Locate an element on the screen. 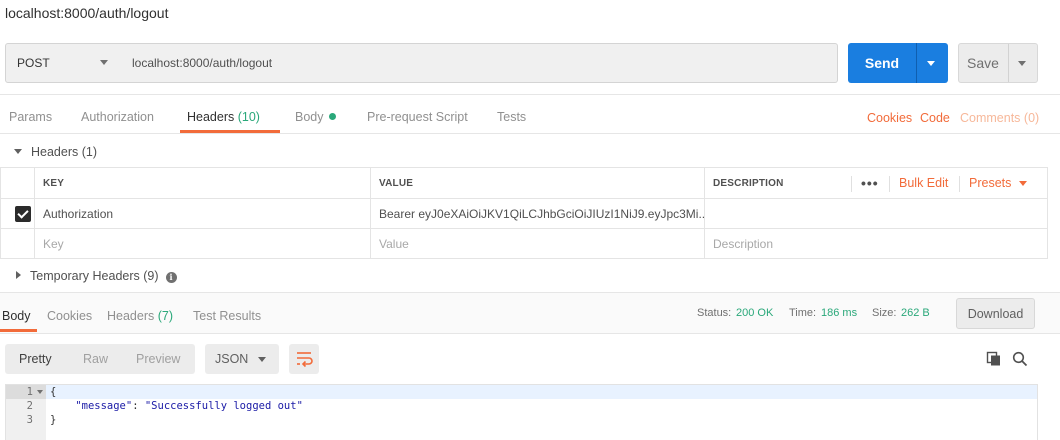 The width and height of the screenshot is (1060, 440). code-line: "message": "Successfully logged out" is located at coordinates (176, 406).